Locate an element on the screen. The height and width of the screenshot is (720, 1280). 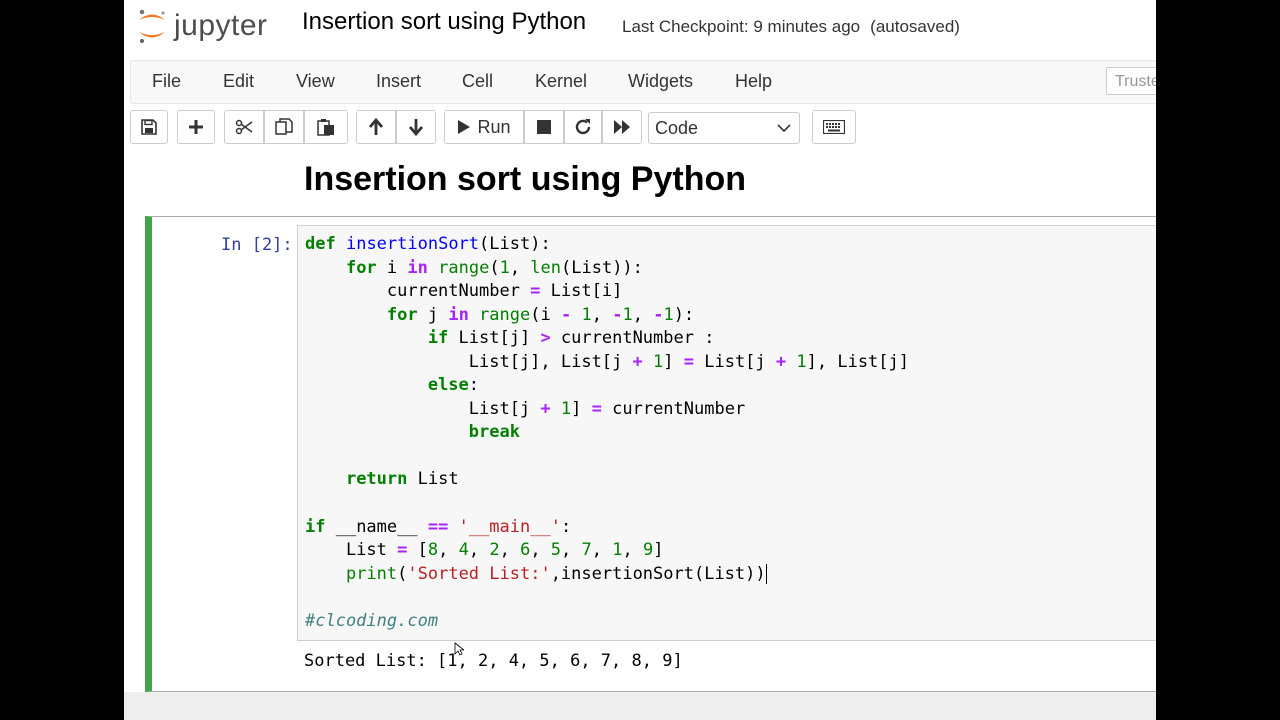
arrow-up-icon is located at coordinates (376, 126).